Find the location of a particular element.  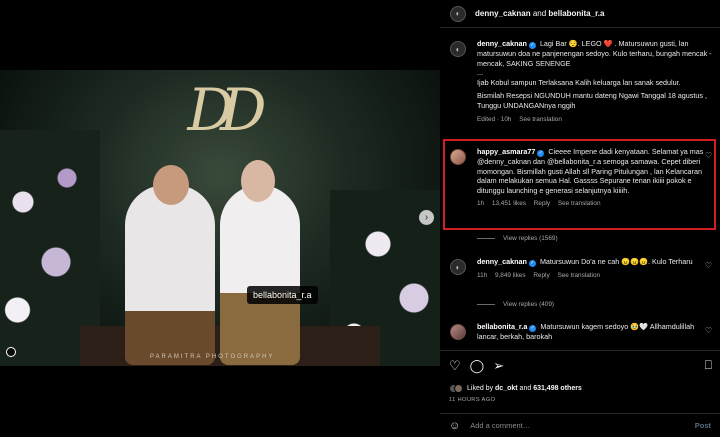

view-replies-label: View replies (1569) is located at coordinates (530, 238).